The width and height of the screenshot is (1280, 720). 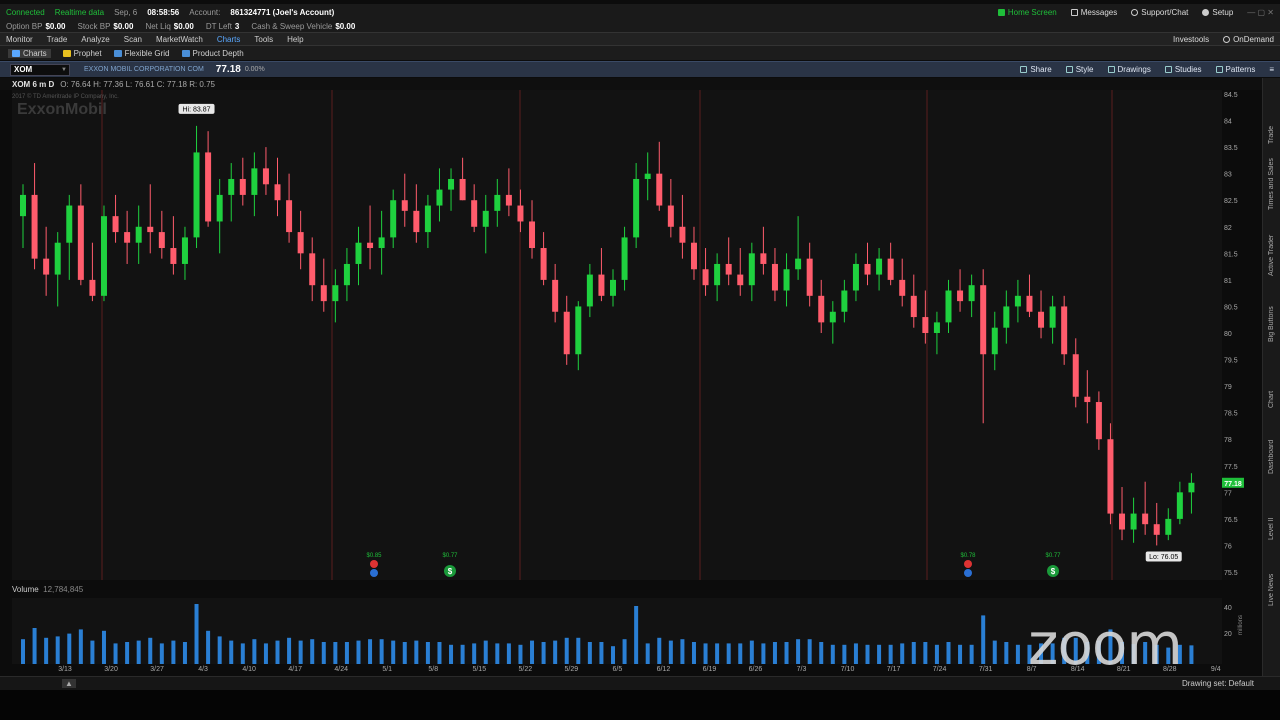 What do you see at coordinates (57, 39) in the screenshot?
I see `menu-item-trade: Trade` at bounding box center [57, 39].